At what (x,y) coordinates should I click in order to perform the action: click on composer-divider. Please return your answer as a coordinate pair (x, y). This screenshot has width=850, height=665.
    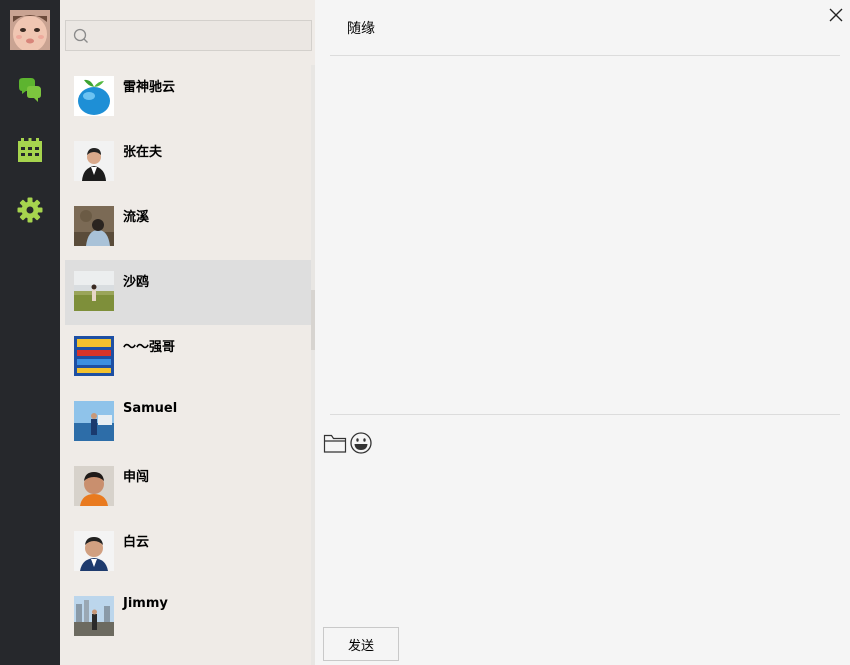
    Looking at the image, I should click on (585, 414).